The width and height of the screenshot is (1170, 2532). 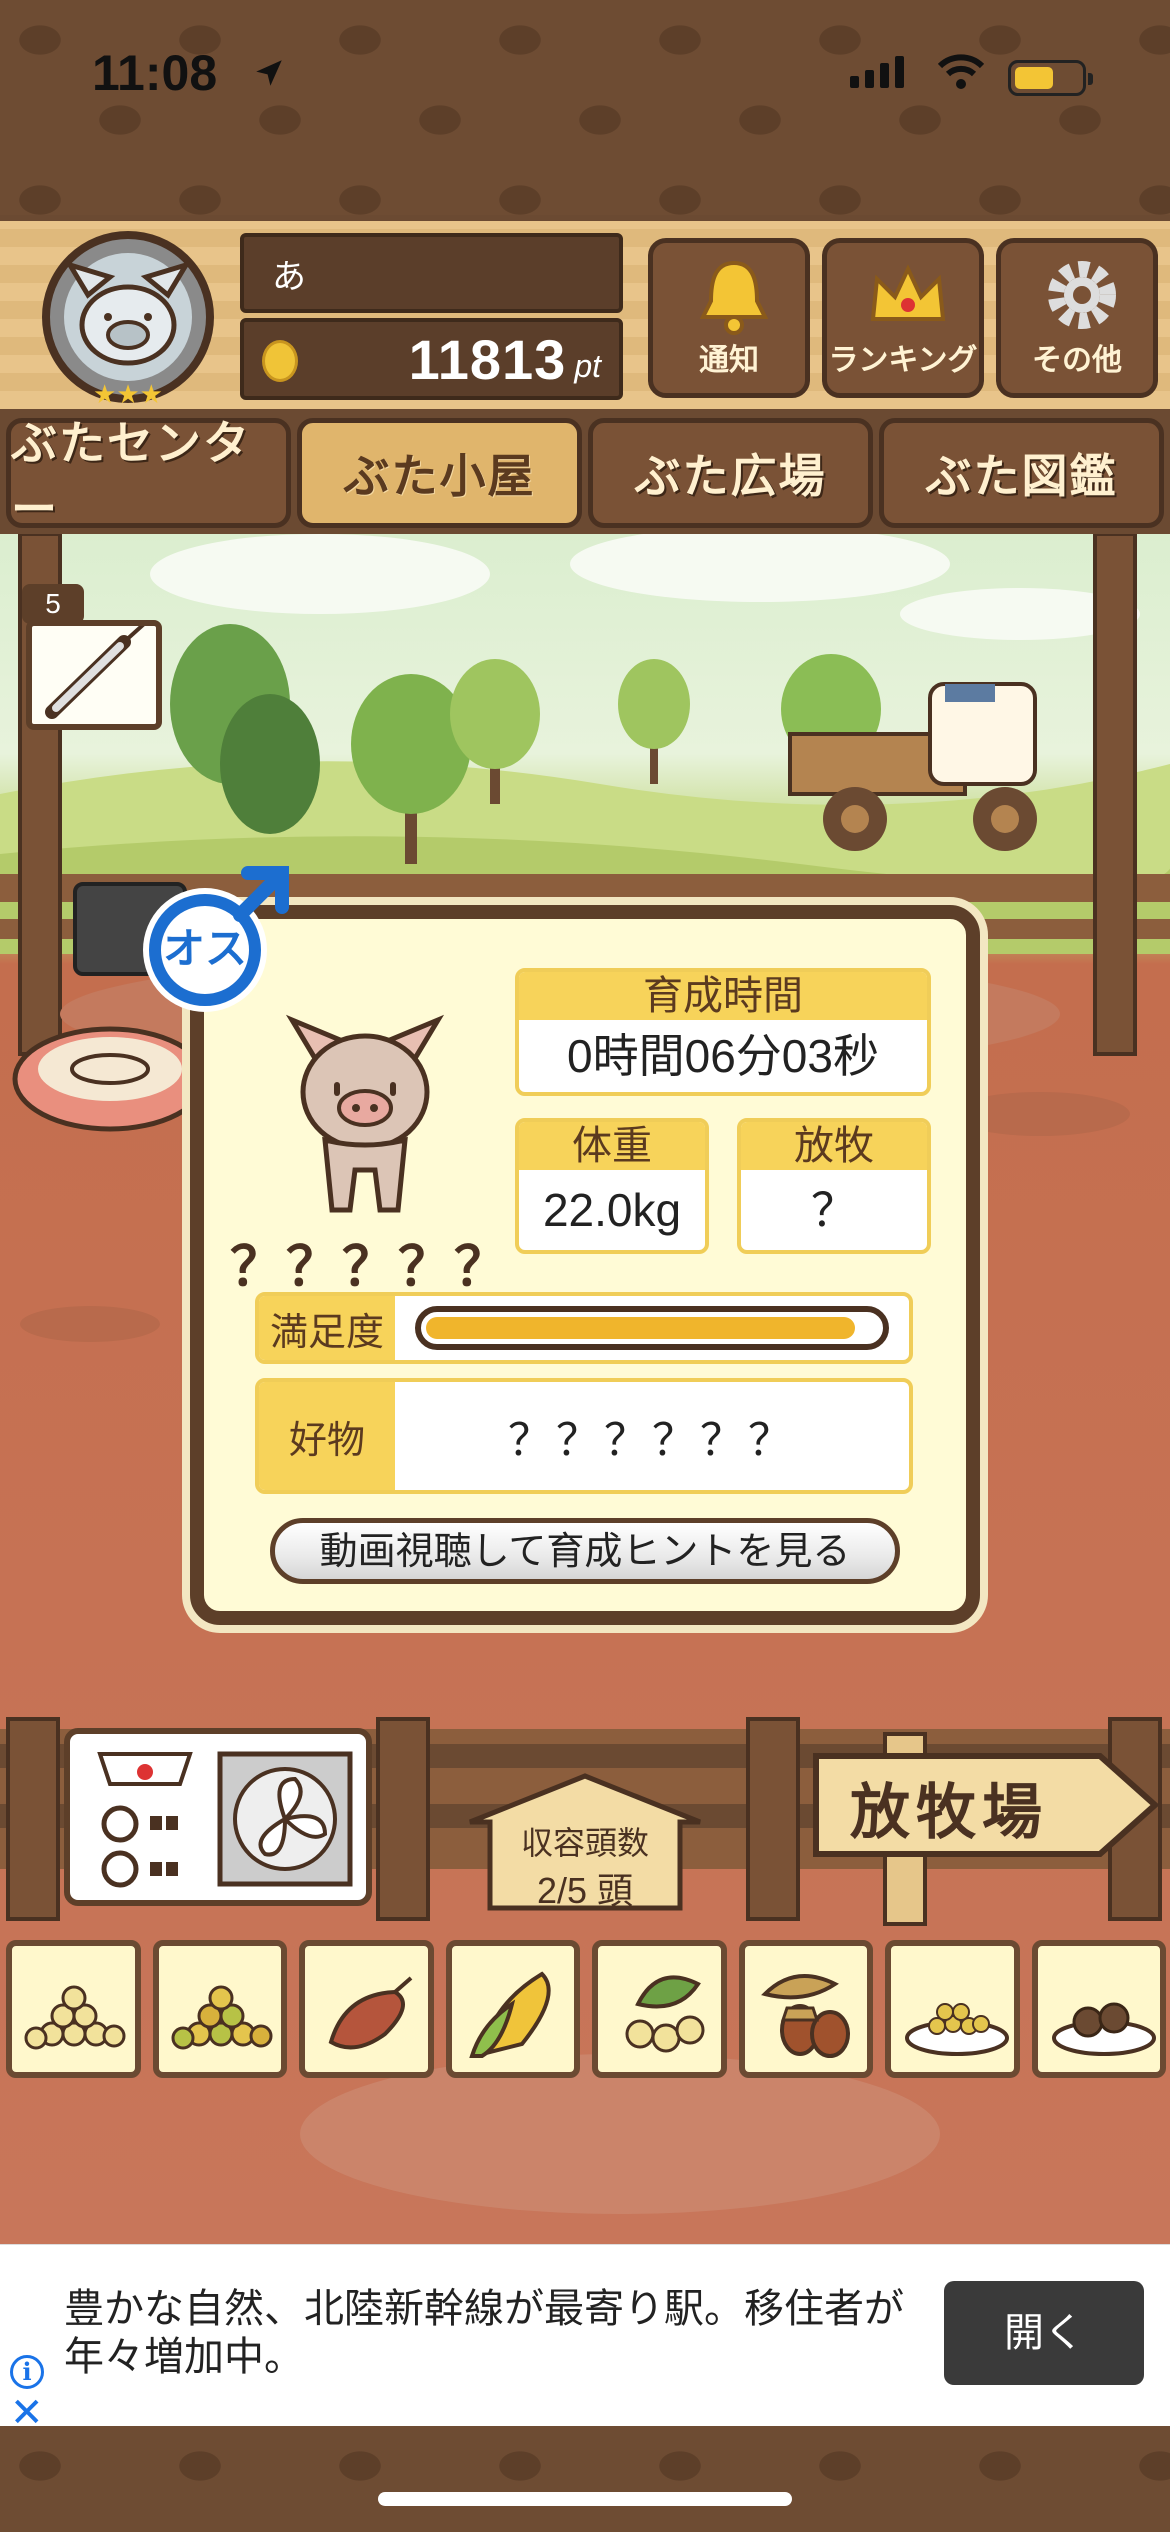 What do you see at coordinates (487, 359) in the screenshot?
I see `points-value: 11813` at bounding box center [487, 359].